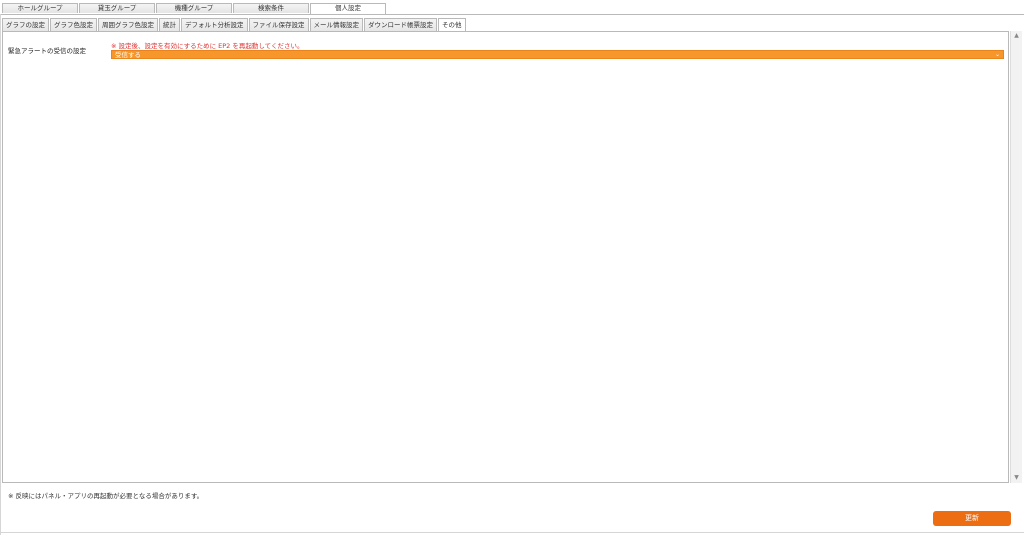 Image resolution: width=1024 pixels, height=535 pixels. I want to click on subtab-surrounding-graph-color: 周囲グラフ色設定, so click(128, 24).